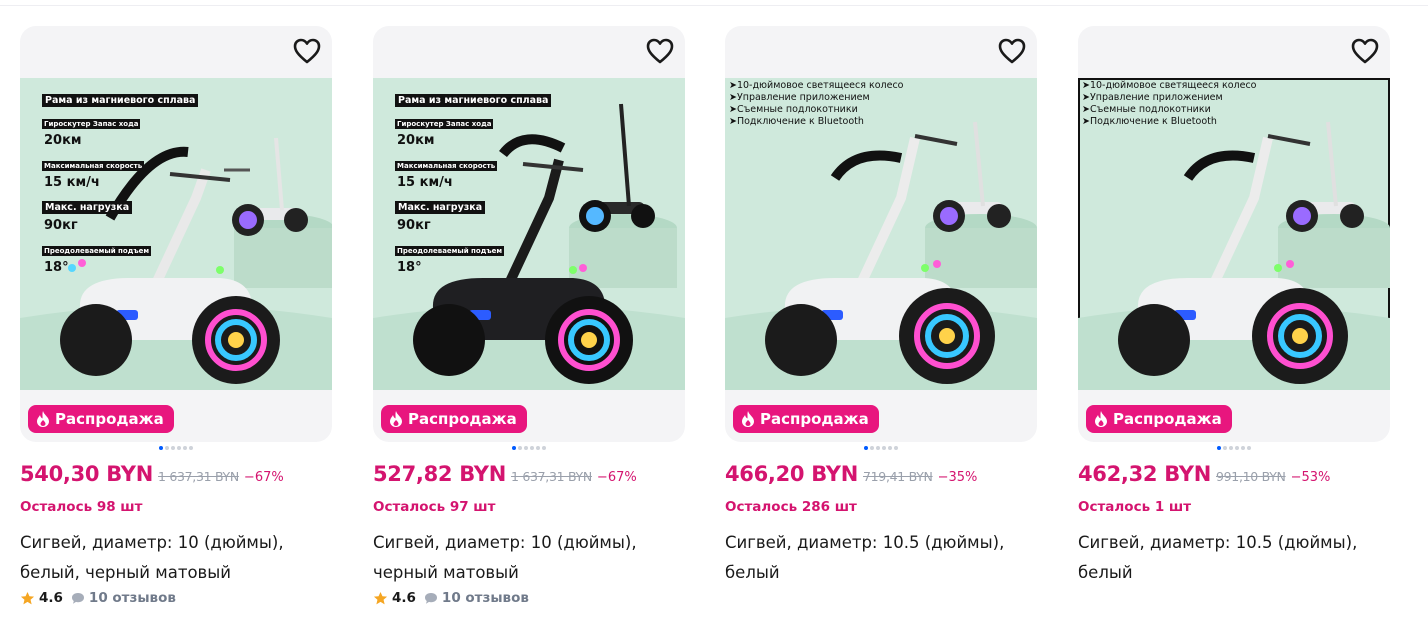 The image size is (1428, 628). I want to click on feature-value: 18°, so click(409, 267).